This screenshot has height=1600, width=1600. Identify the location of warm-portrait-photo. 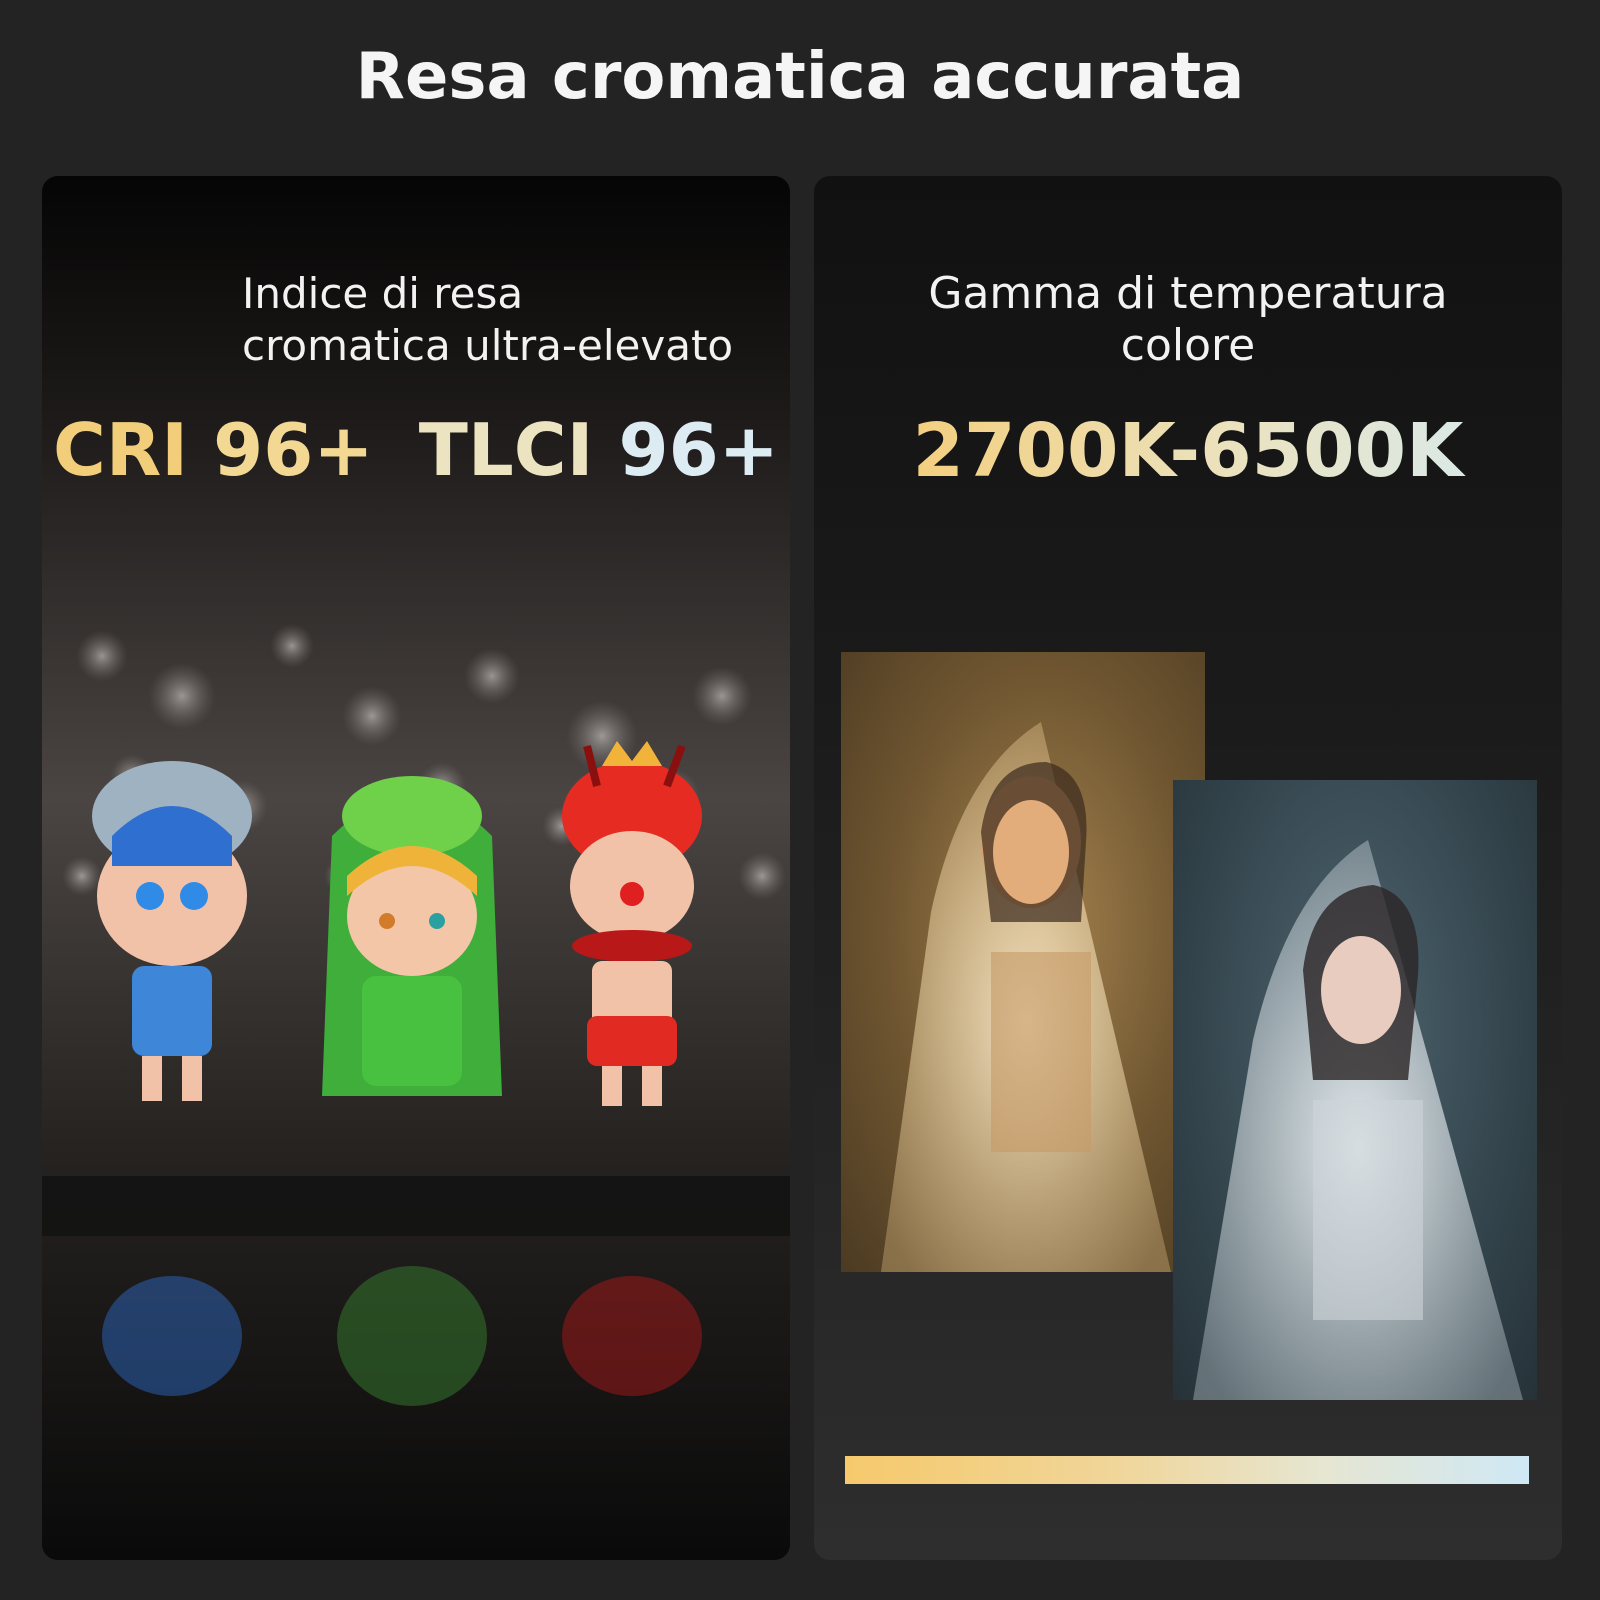
(1023, 962).